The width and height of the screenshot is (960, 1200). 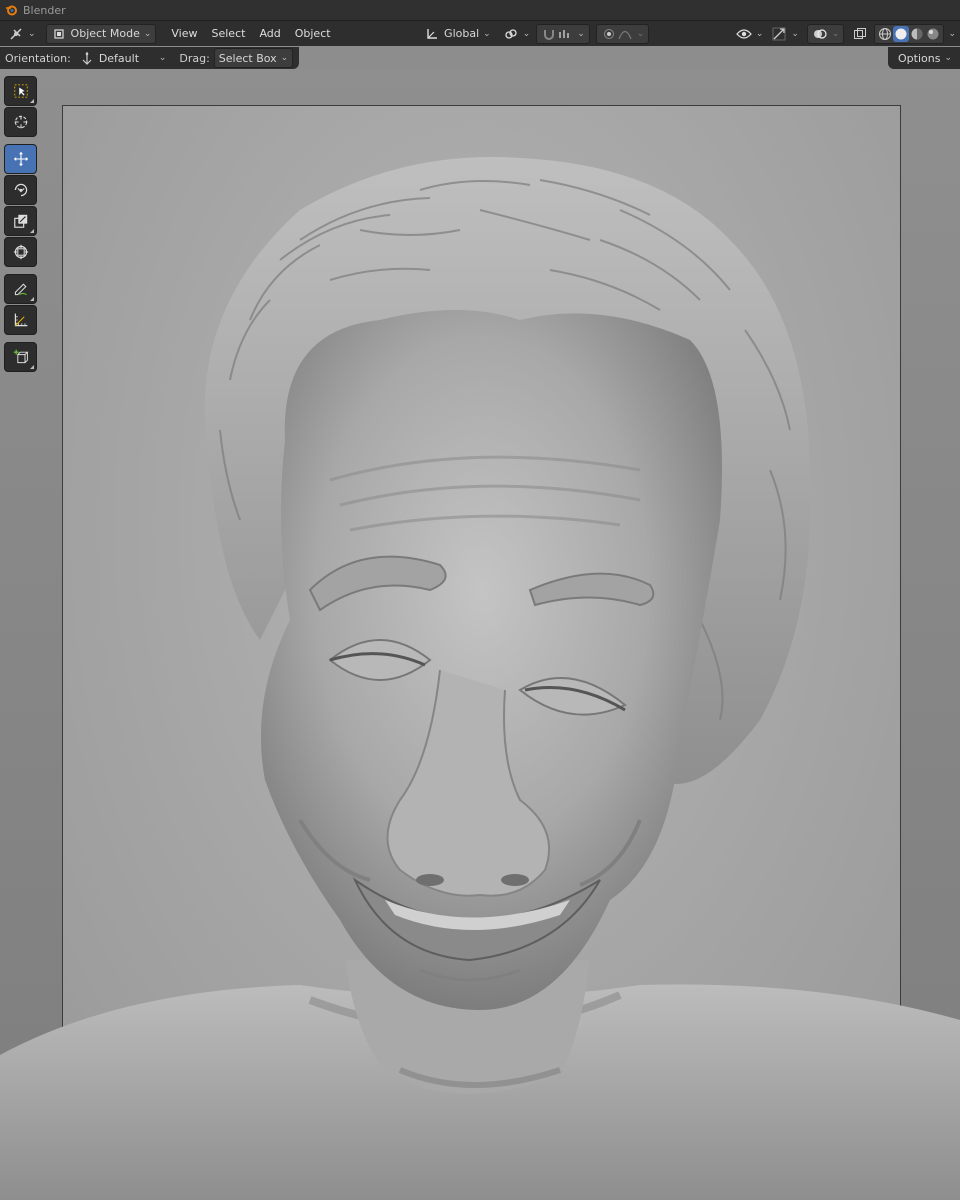 I want to click on overlays-toggle: ⌄, so click(x=825, y=33).